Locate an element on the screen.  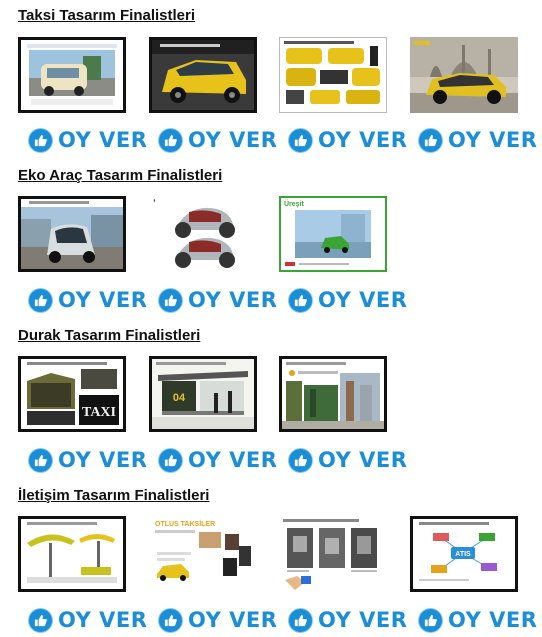
oy-ver-button-taksi-2: OY VER is located at coordinates (217, 140).